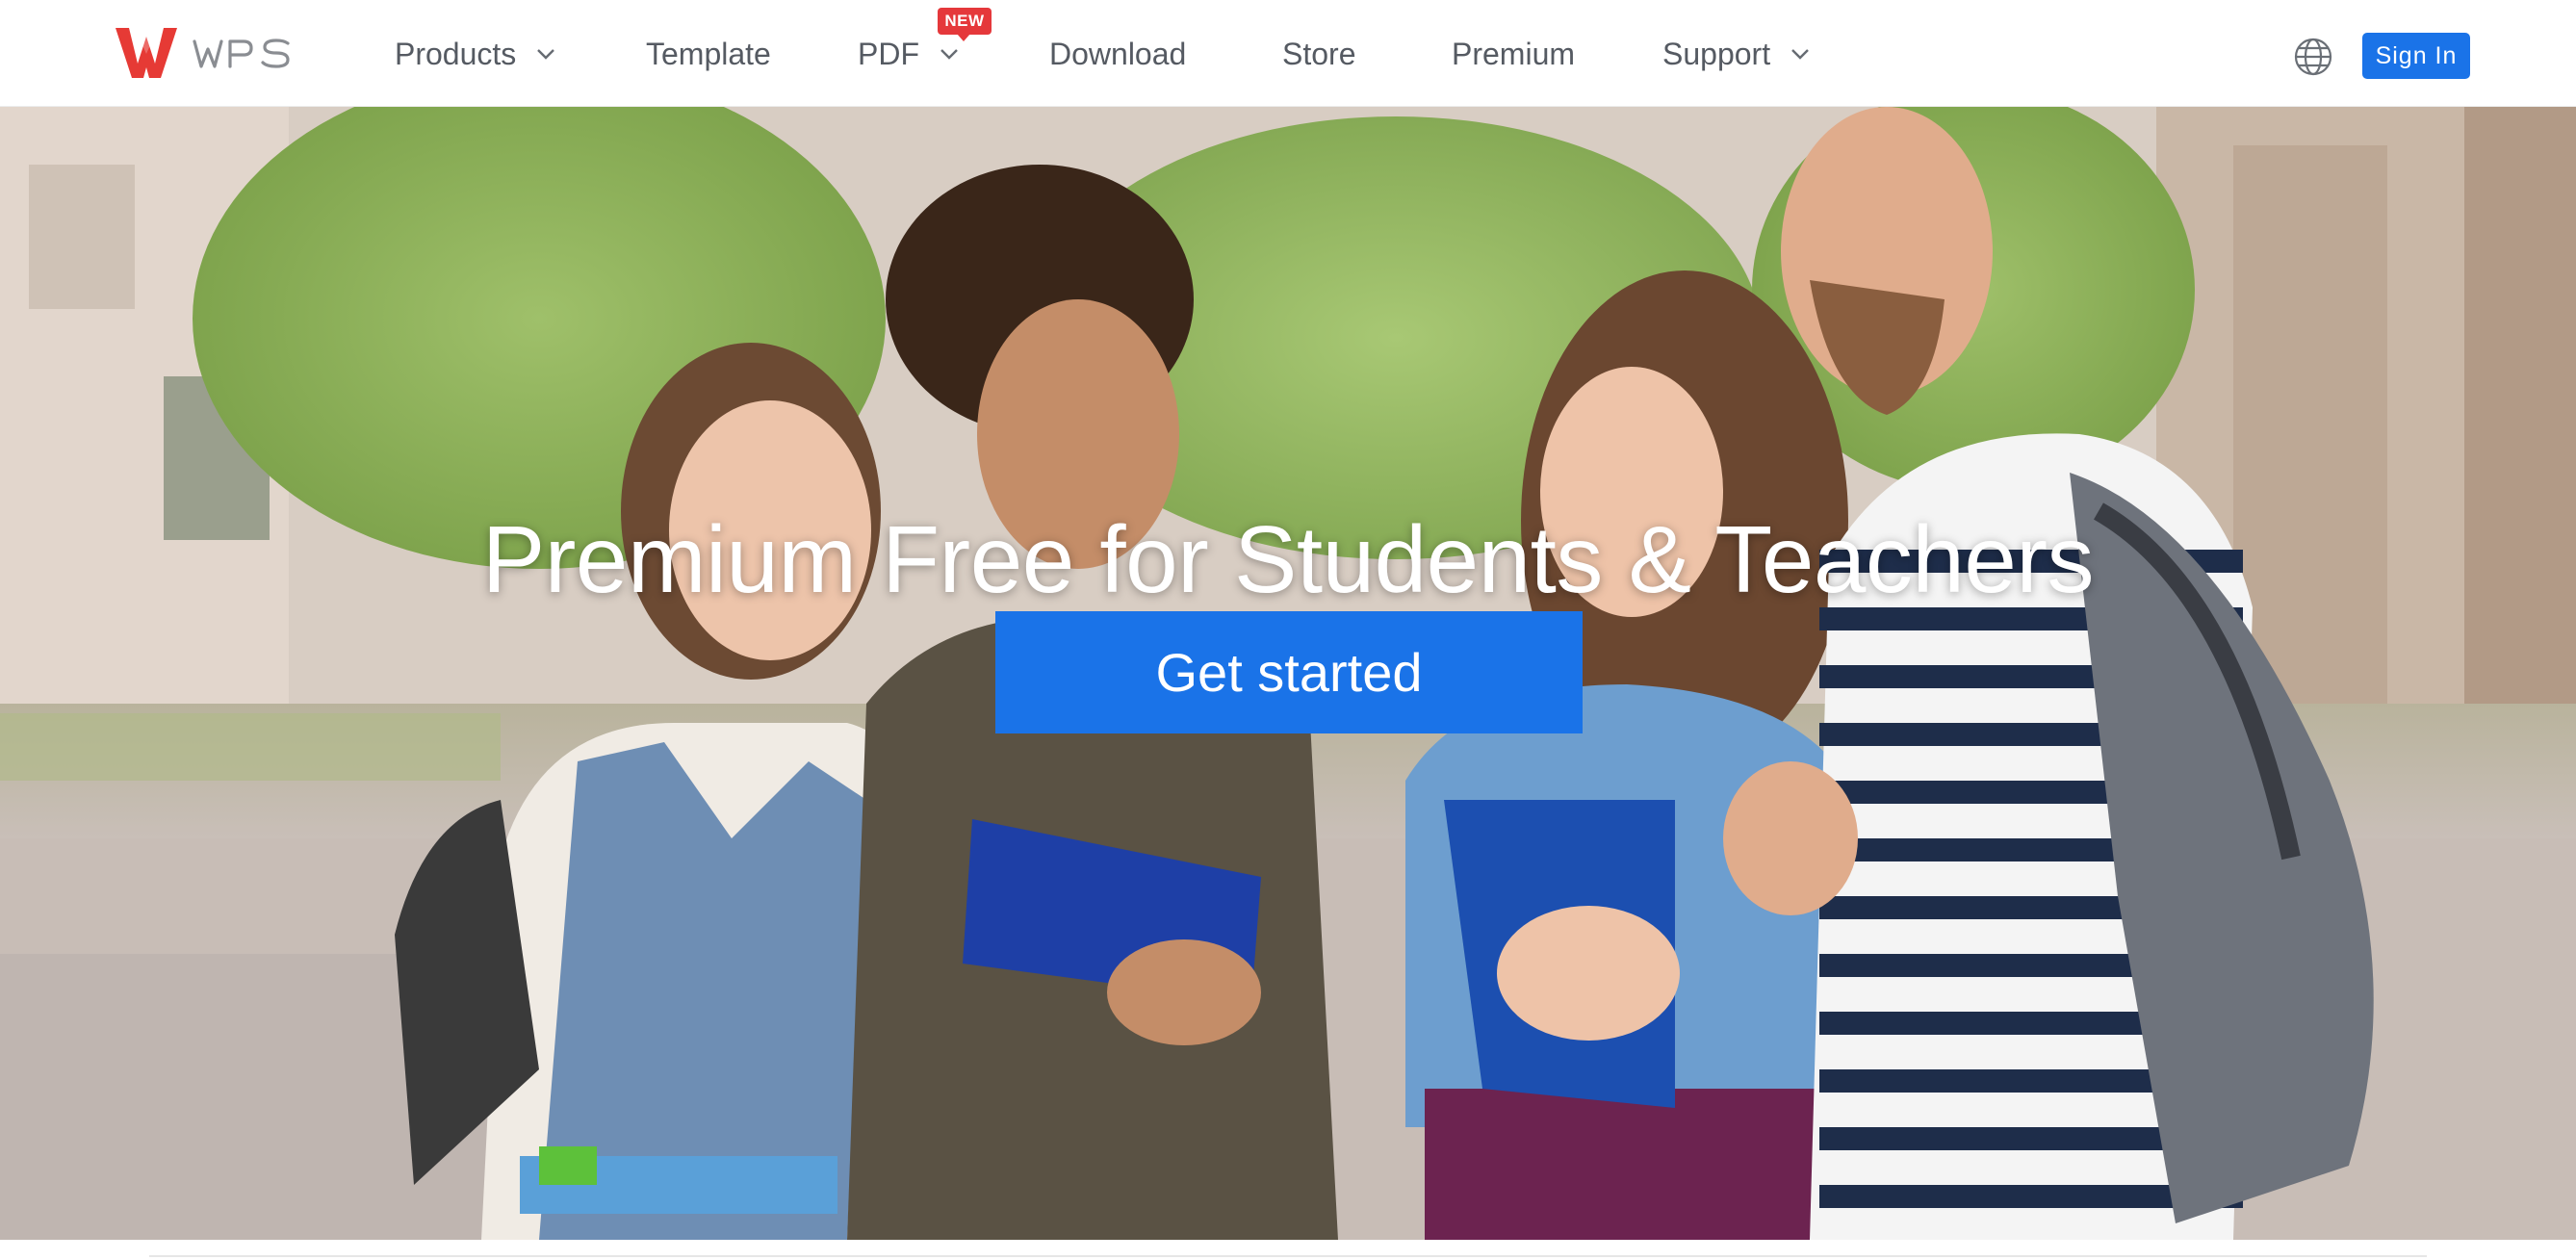  I want to click on get-started-button: Get started, so click(1289, 672).